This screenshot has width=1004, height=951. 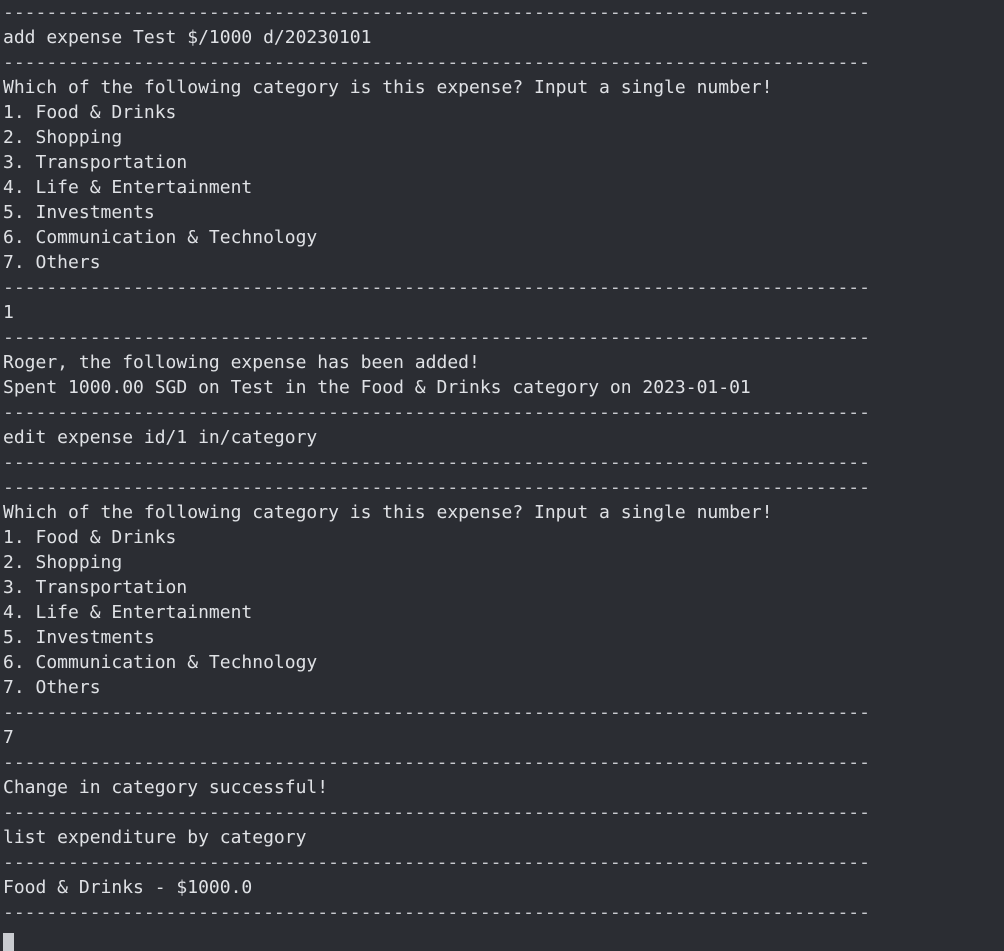 What do you see at coordinates (502, 938) in the screenshot?
I see `input-line` at bounding box center [502, 938].